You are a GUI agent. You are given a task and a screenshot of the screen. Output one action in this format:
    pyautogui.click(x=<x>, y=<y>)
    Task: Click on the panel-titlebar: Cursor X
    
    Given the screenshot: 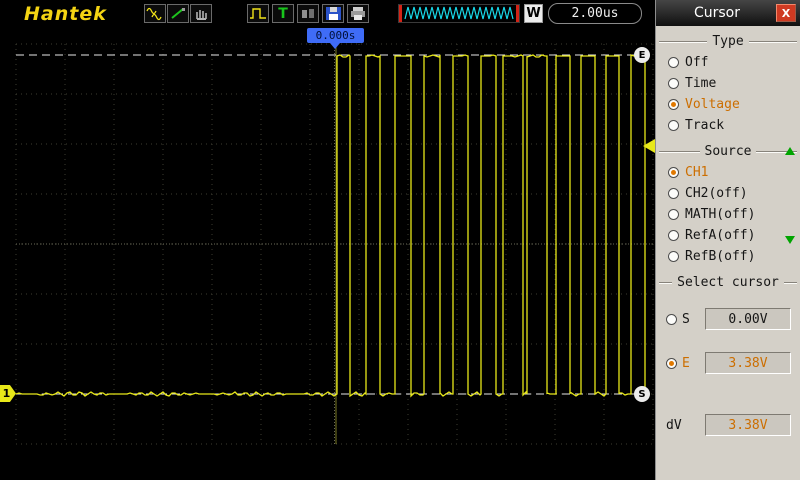 What is the action you would take?
    pyautogui.click(x=728, y=13)
    